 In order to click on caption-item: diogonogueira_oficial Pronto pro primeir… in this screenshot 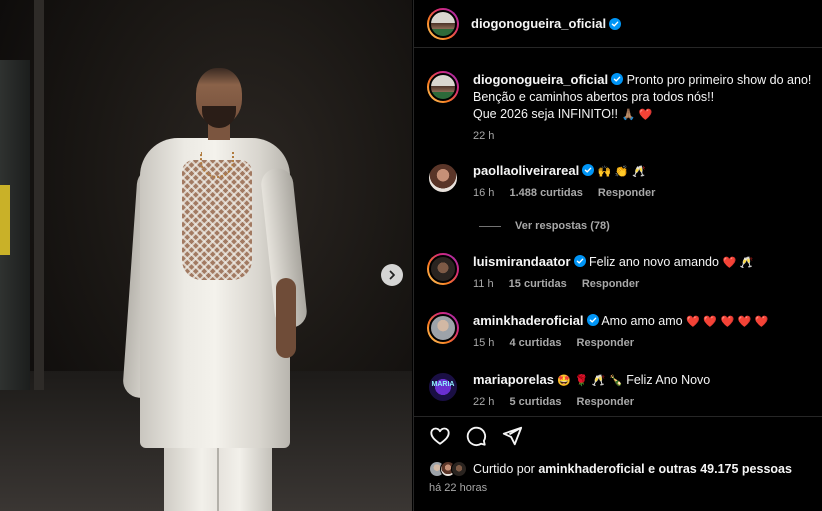, I will do `click(622, 107)`.